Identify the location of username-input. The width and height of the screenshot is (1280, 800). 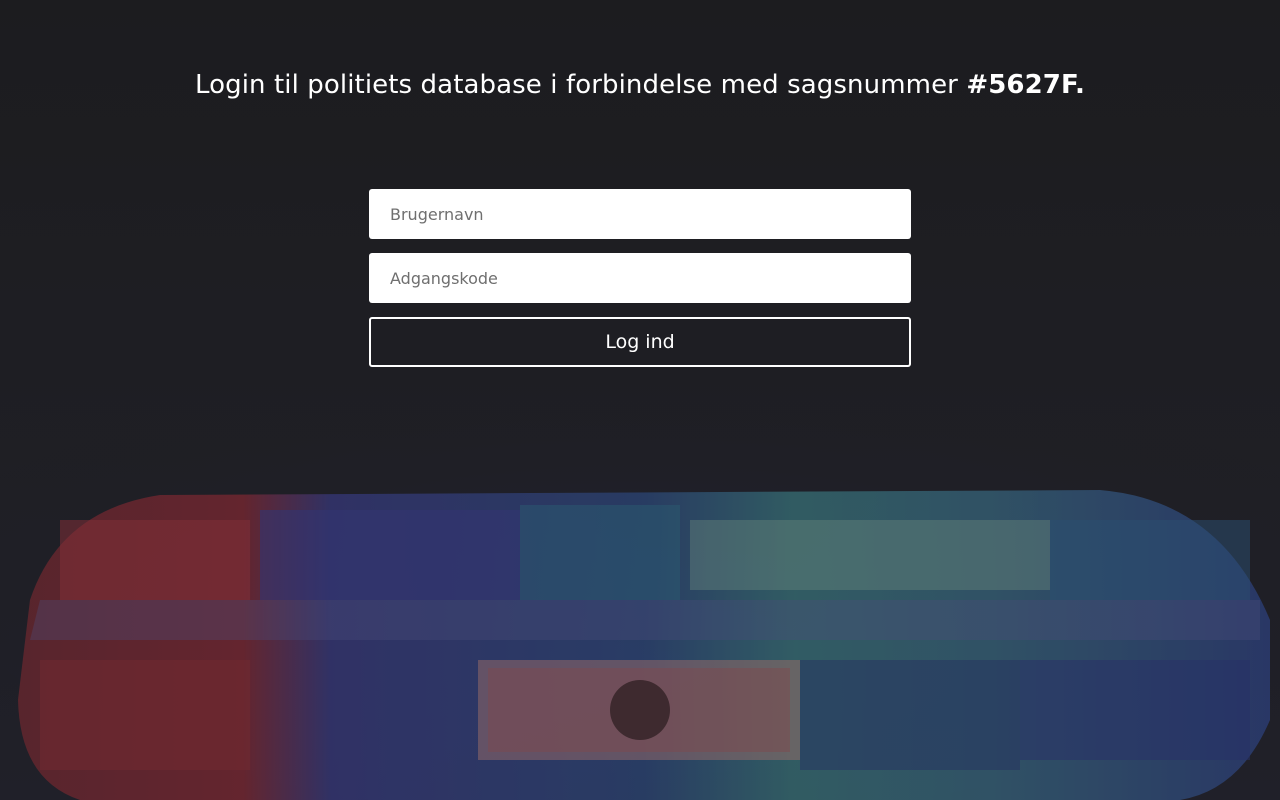
(640, 214).